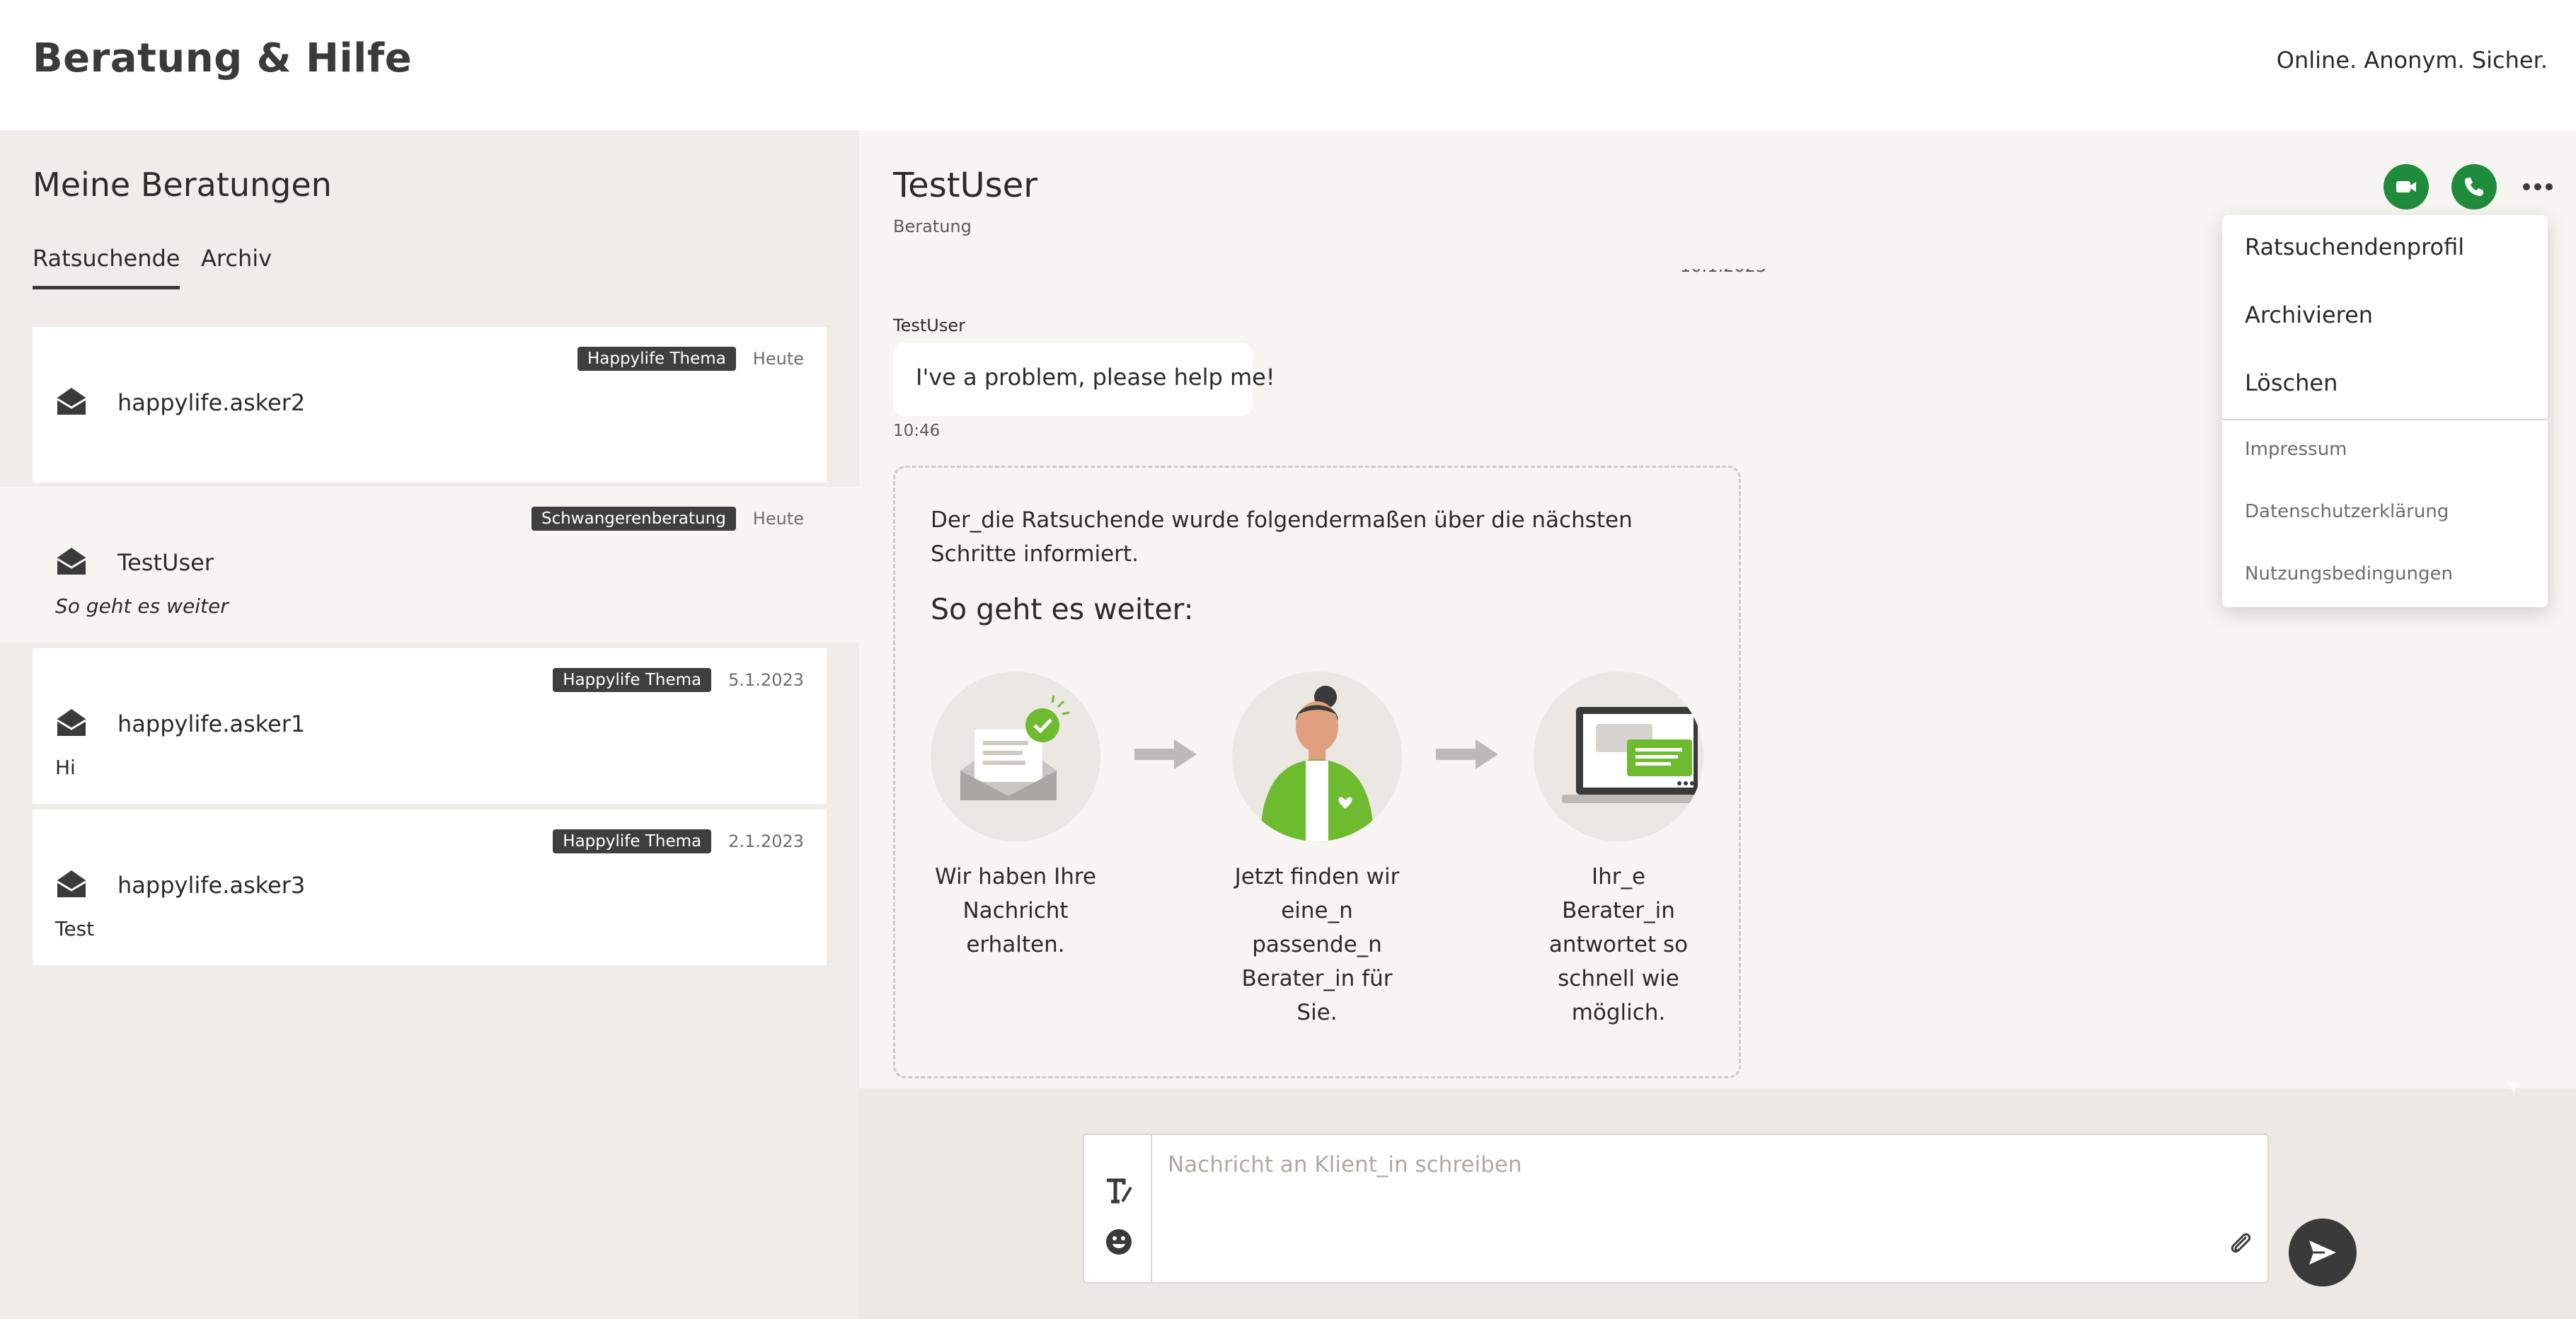 The image size is (2576, 1319). What do you see at coordinates (1084, 379) in the screenshot?
I see `message-bubble: I've a problem, please help me!` at bounding box center [1084, 379].